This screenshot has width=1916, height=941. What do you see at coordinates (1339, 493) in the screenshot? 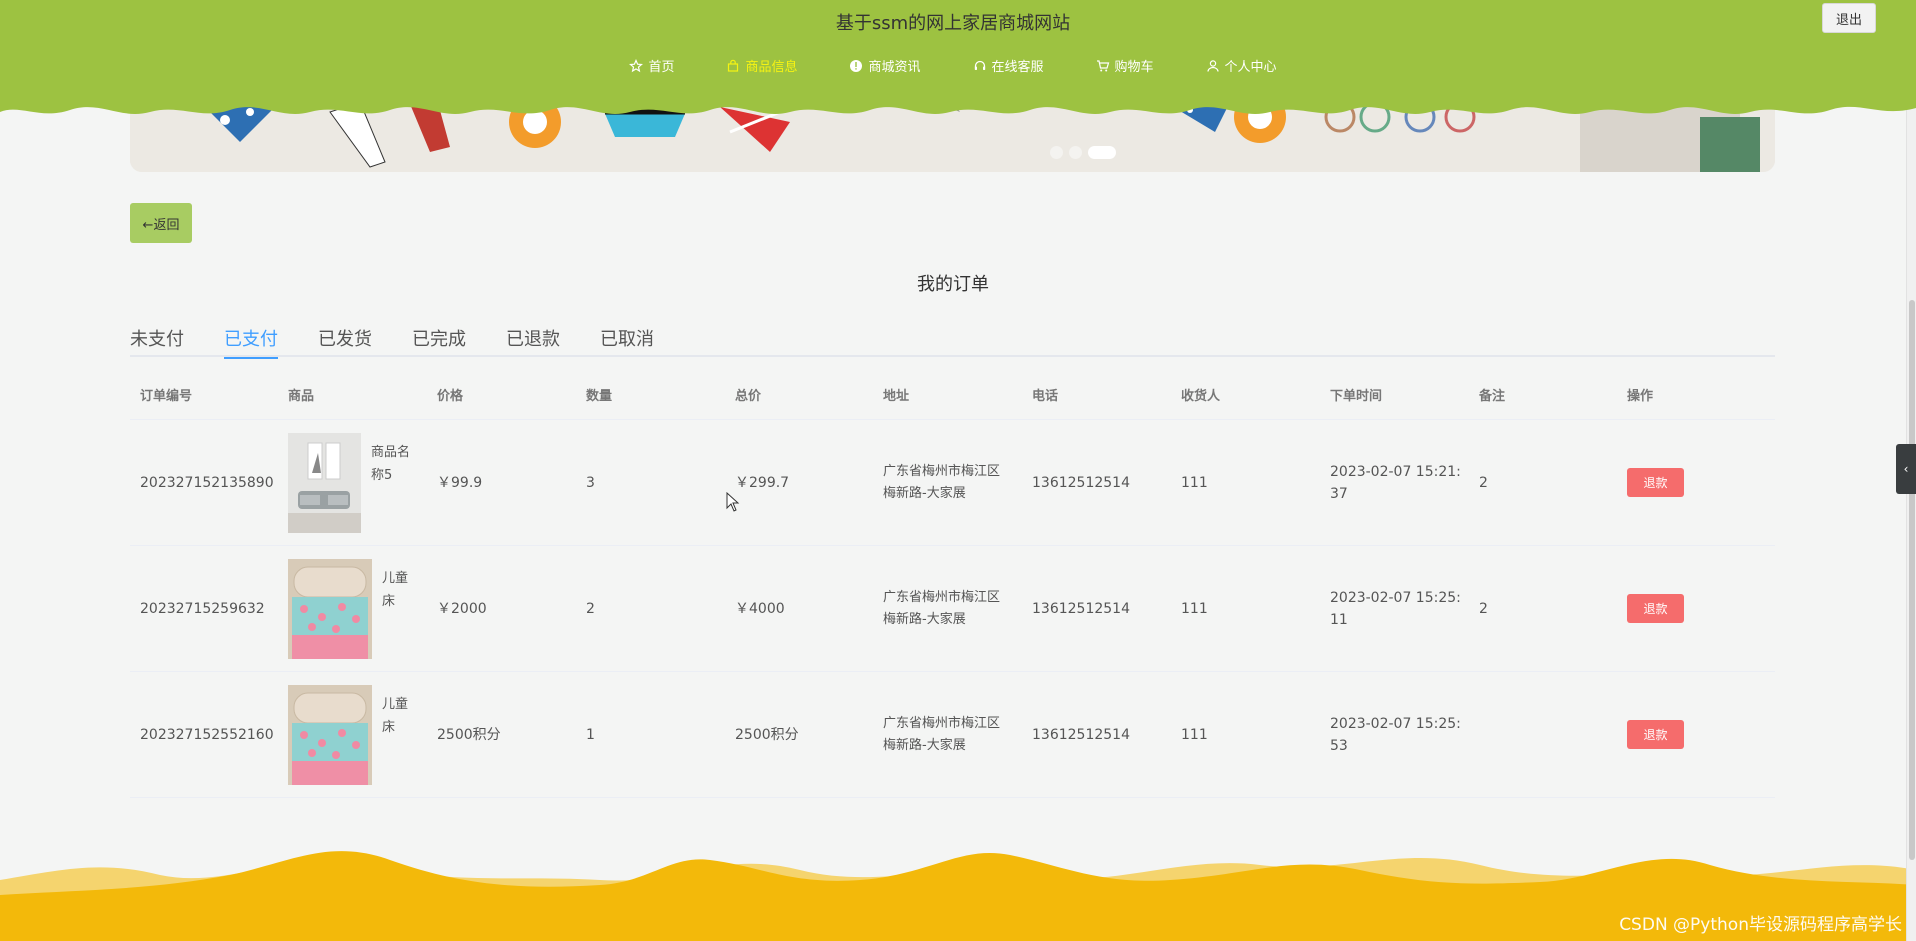
I see `order-time-line: 37` at bounding box center [1339, 493].